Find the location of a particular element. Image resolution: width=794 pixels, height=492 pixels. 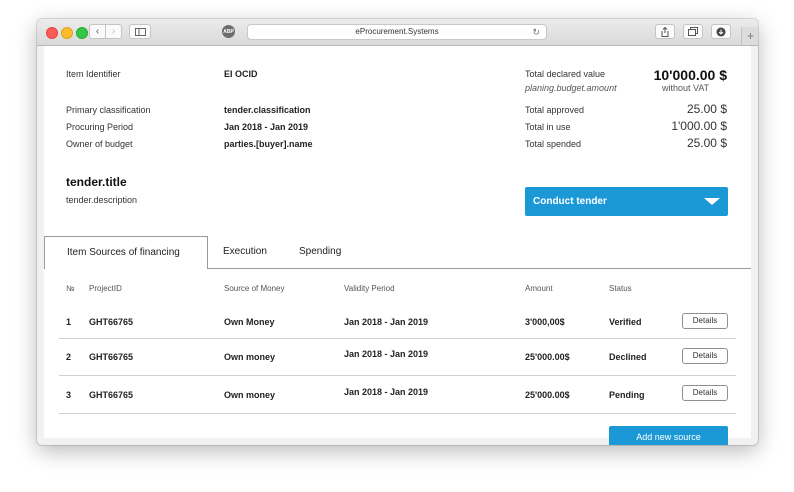

share-button is located at coordinates (665, 31).